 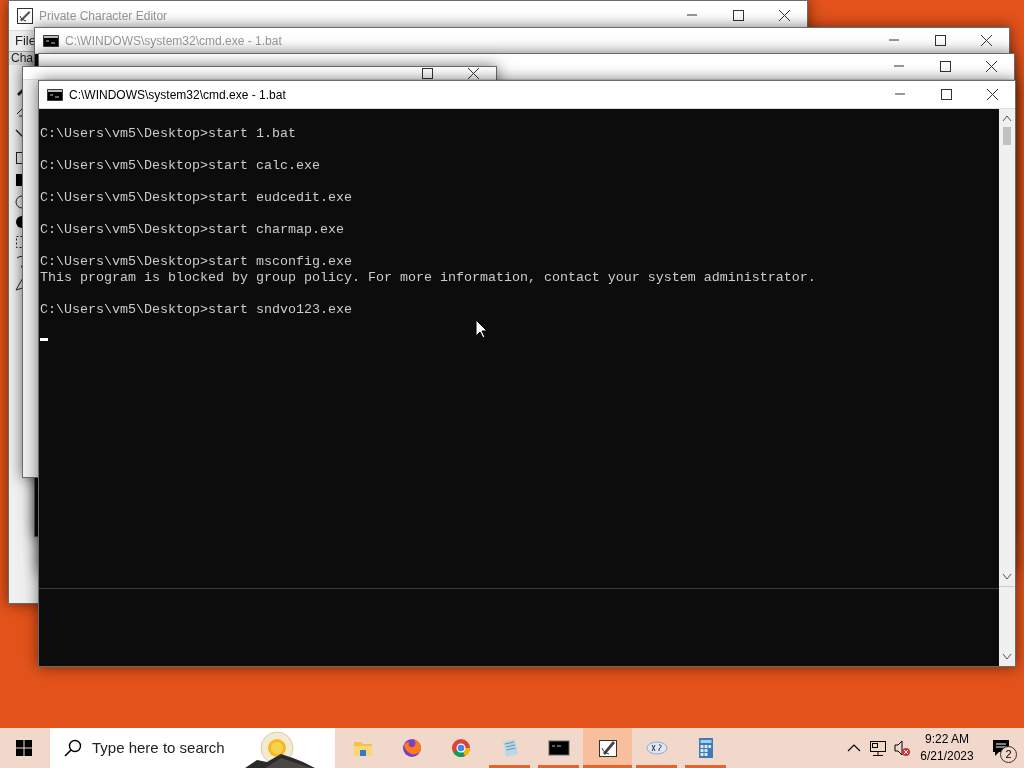 I want to click on console-text: C:\Users\vm5\Desktop>start calc.exe, so click(x=180, y=166).